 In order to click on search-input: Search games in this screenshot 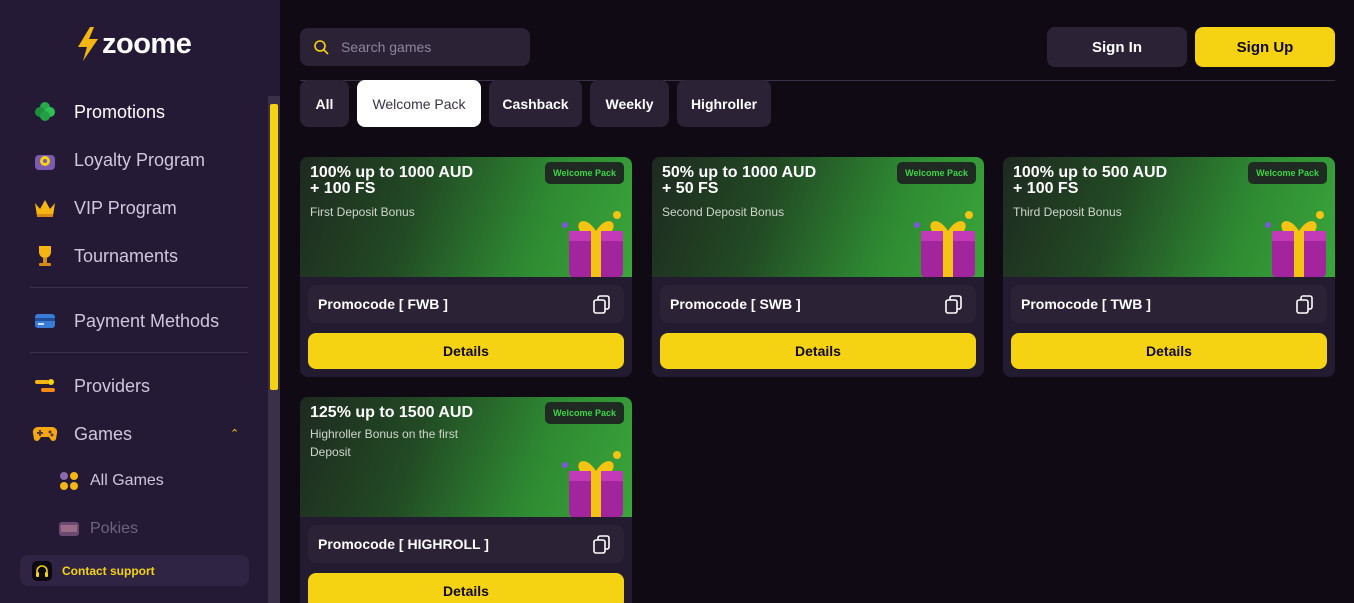, I will do `click(415, 47)`.